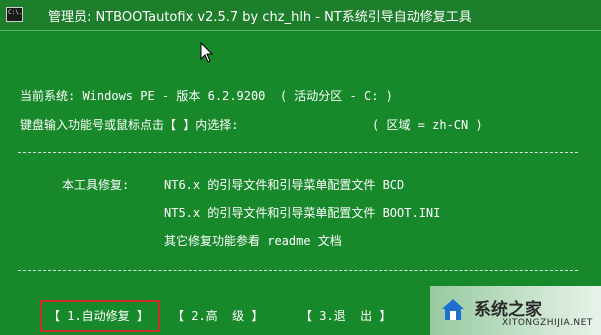  What do you see at coordinates (253, 241) in the screenshot?
I see `info-readme-line: 其它修复功能参看 readme 文档` at bounding box center [253, 241].